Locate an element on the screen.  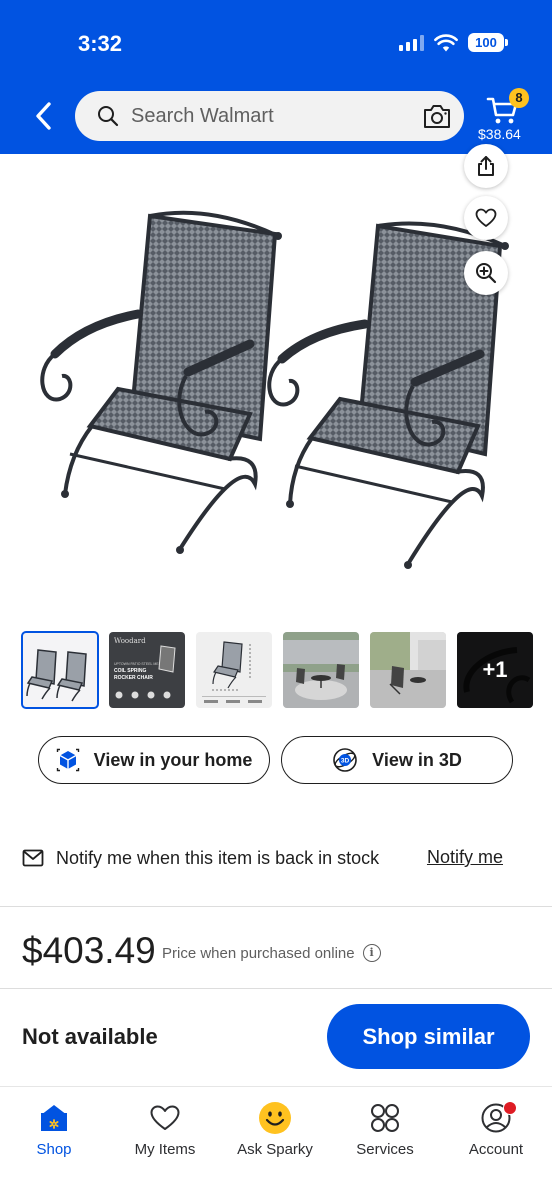
view-in-home-button: View in your home is located at coordinates (154, 760).